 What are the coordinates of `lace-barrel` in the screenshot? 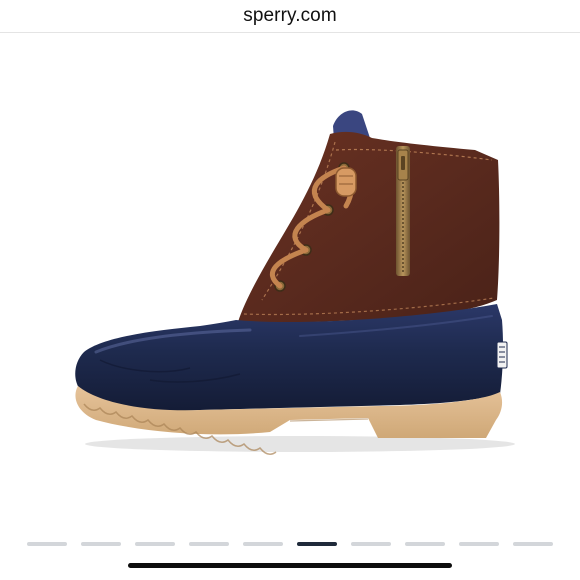 It's located at (346, 182).